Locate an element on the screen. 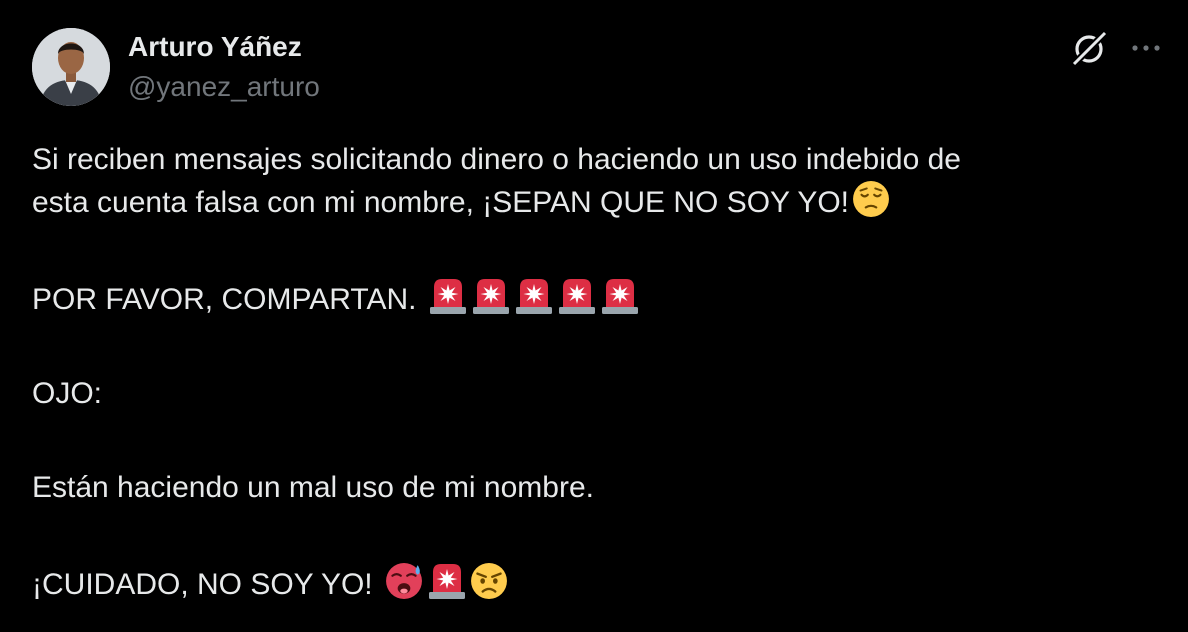  tweet-line: ¡CUIDADO, NO SOY YO! is located at coordinates (597, 583).